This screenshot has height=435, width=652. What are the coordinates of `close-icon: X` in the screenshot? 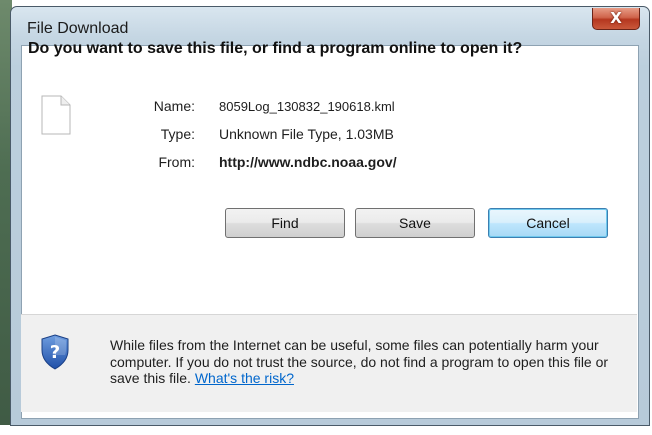 It's located at (616, 18).